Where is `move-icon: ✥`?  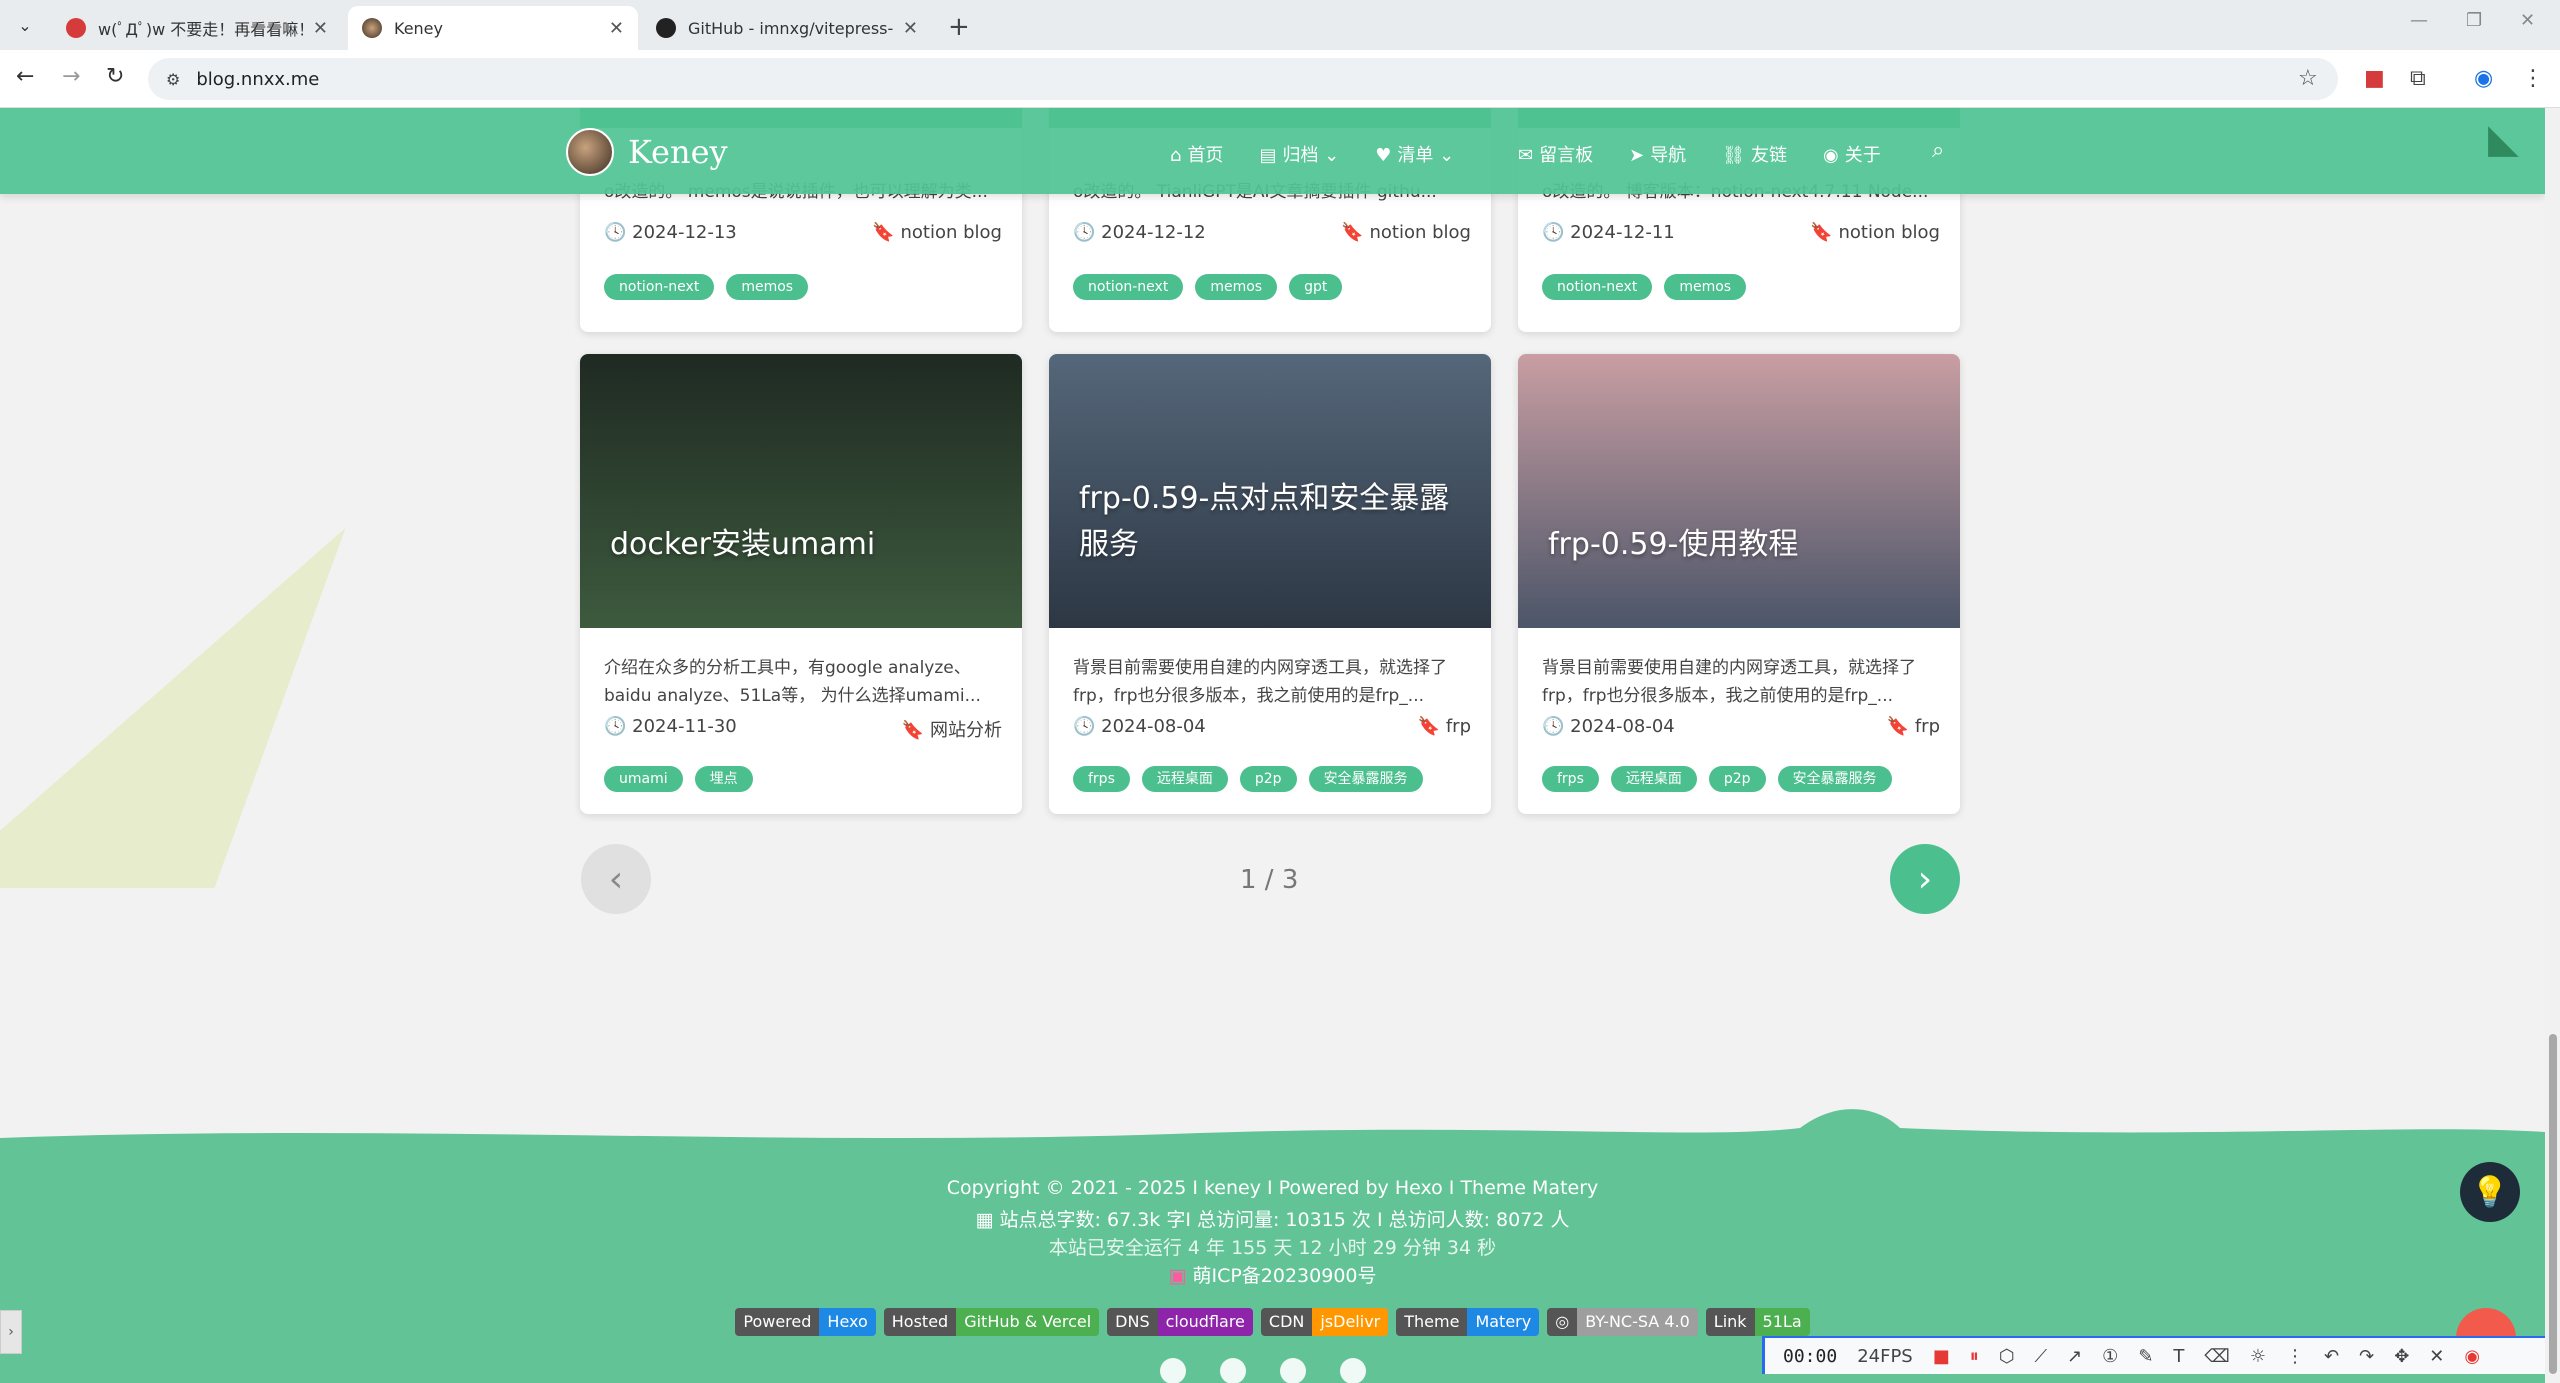 move-icon: ✥ is located at coordinates (2401, 1356).